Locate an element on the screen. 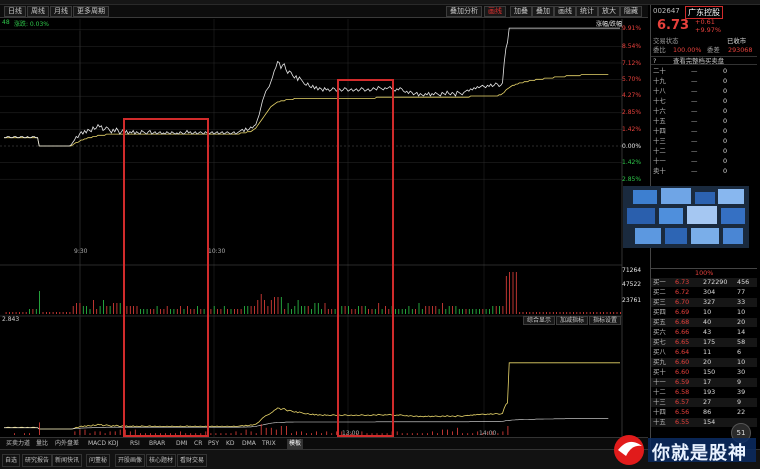 The width and height of the screenshot is (760, 469). indicator-tab-6: BRAR is located at coordinates (157, 444).